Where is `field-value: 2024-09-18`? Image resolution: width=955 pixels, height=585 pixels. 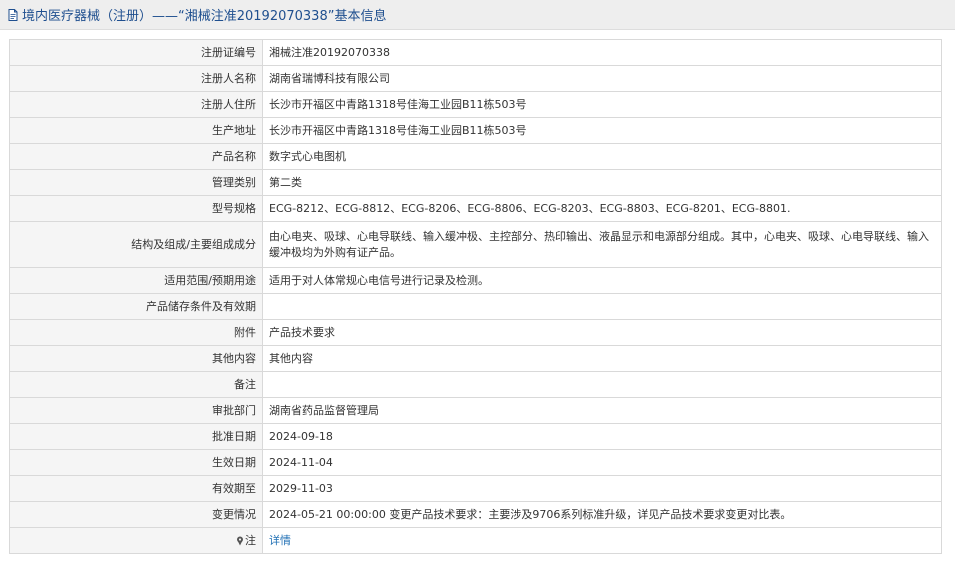
field-value: 2024-09-18 is located at coordinates (602, 436).